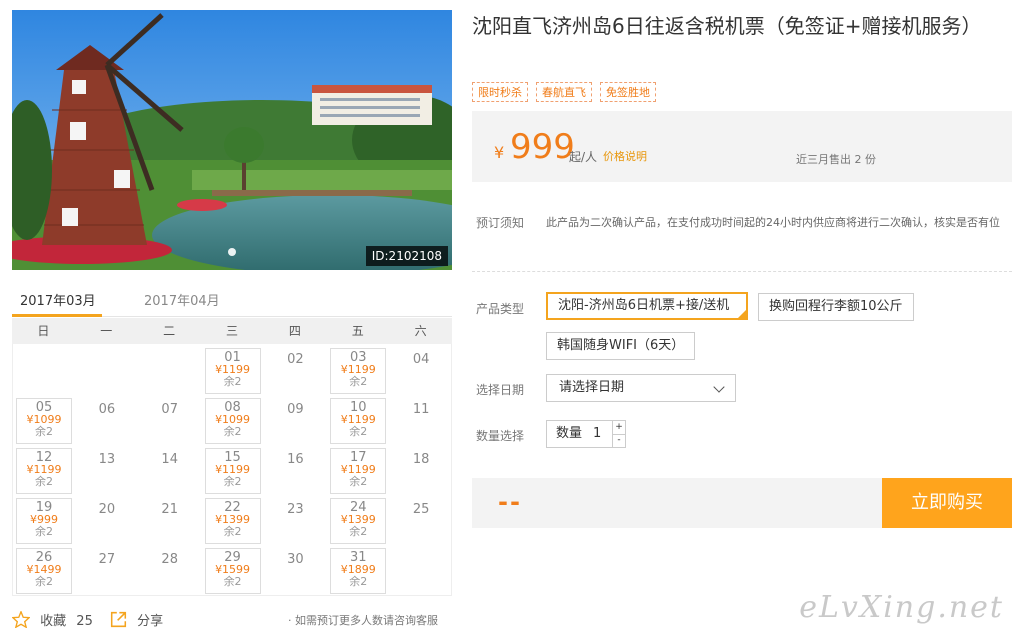 This screenshot has height=644, width=1014. I want to click on calendar-day: 28, so click(170, 571).